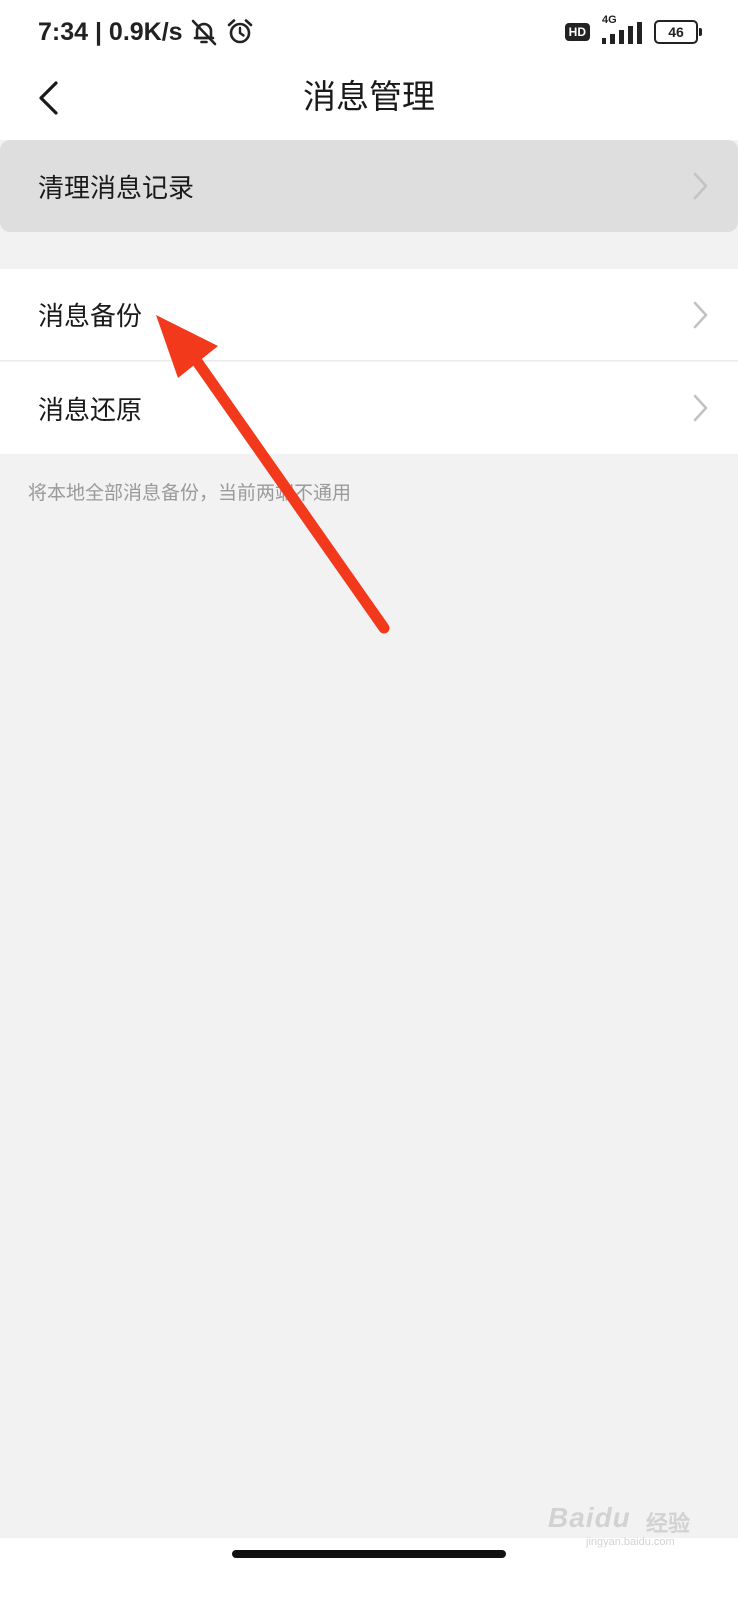 The height and width of the screenshot is (1600, 738). Describe the element at coordinates (110, 31) in the screenshot. I see `status-time-speed: 7:34 | 0.9K/s` at that location.